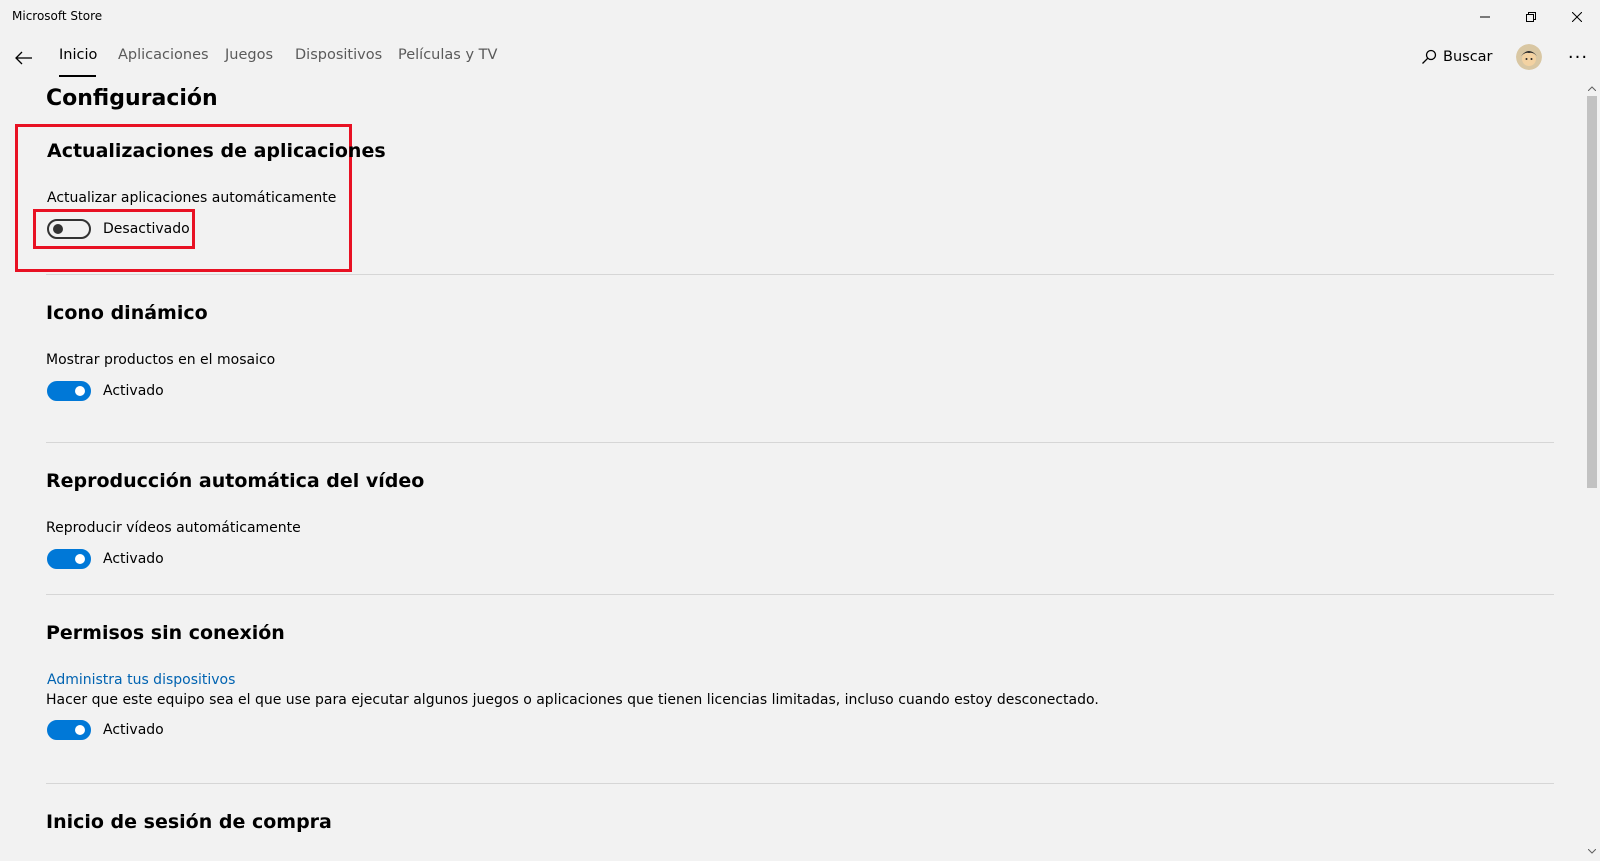 The height and width of the screenshot is (861, 1600). I want to click on auto-update-label: Actualizar aplicaciones automáticamente, so click(192, 198).